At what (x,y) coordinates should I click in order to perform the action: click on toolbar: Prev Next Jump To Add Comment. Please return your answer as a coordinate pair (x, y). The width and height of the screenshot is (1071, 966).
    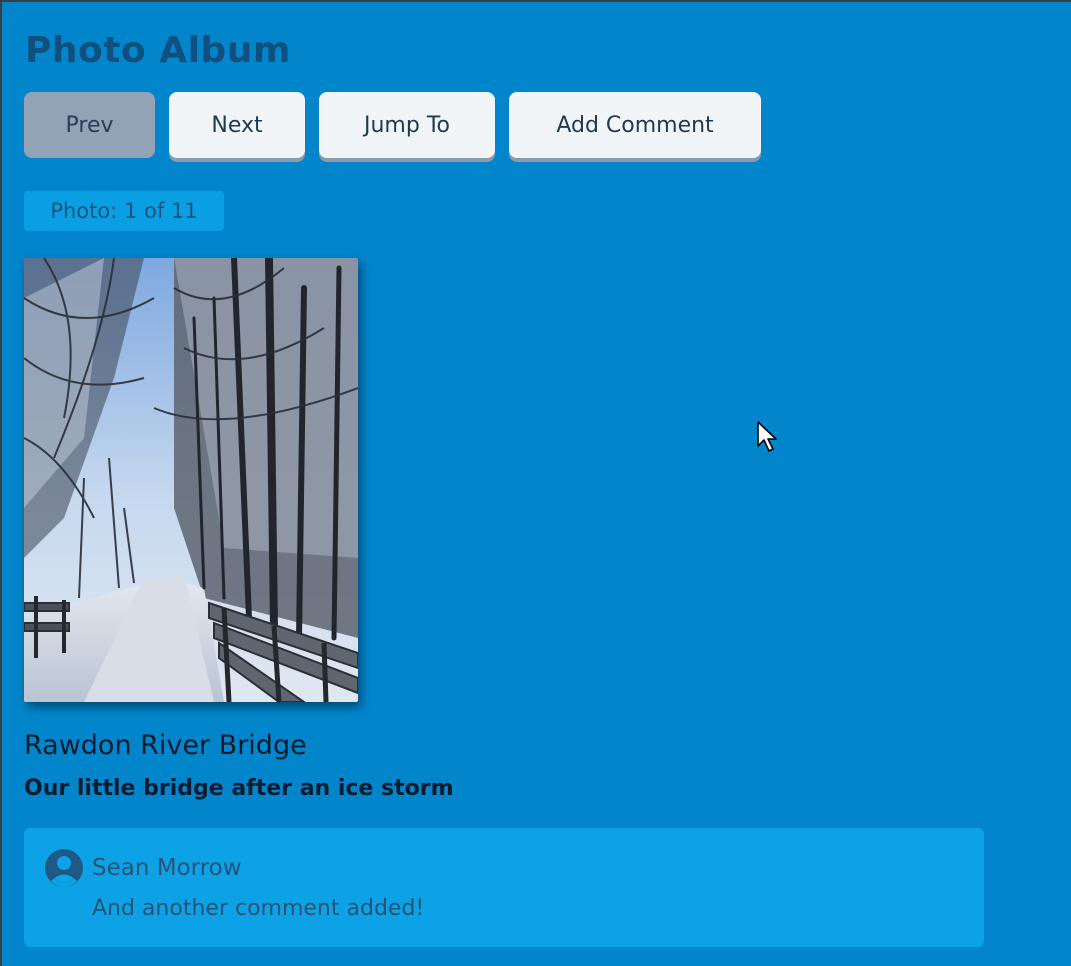
    Looking at the image, I should click on (392, 125).